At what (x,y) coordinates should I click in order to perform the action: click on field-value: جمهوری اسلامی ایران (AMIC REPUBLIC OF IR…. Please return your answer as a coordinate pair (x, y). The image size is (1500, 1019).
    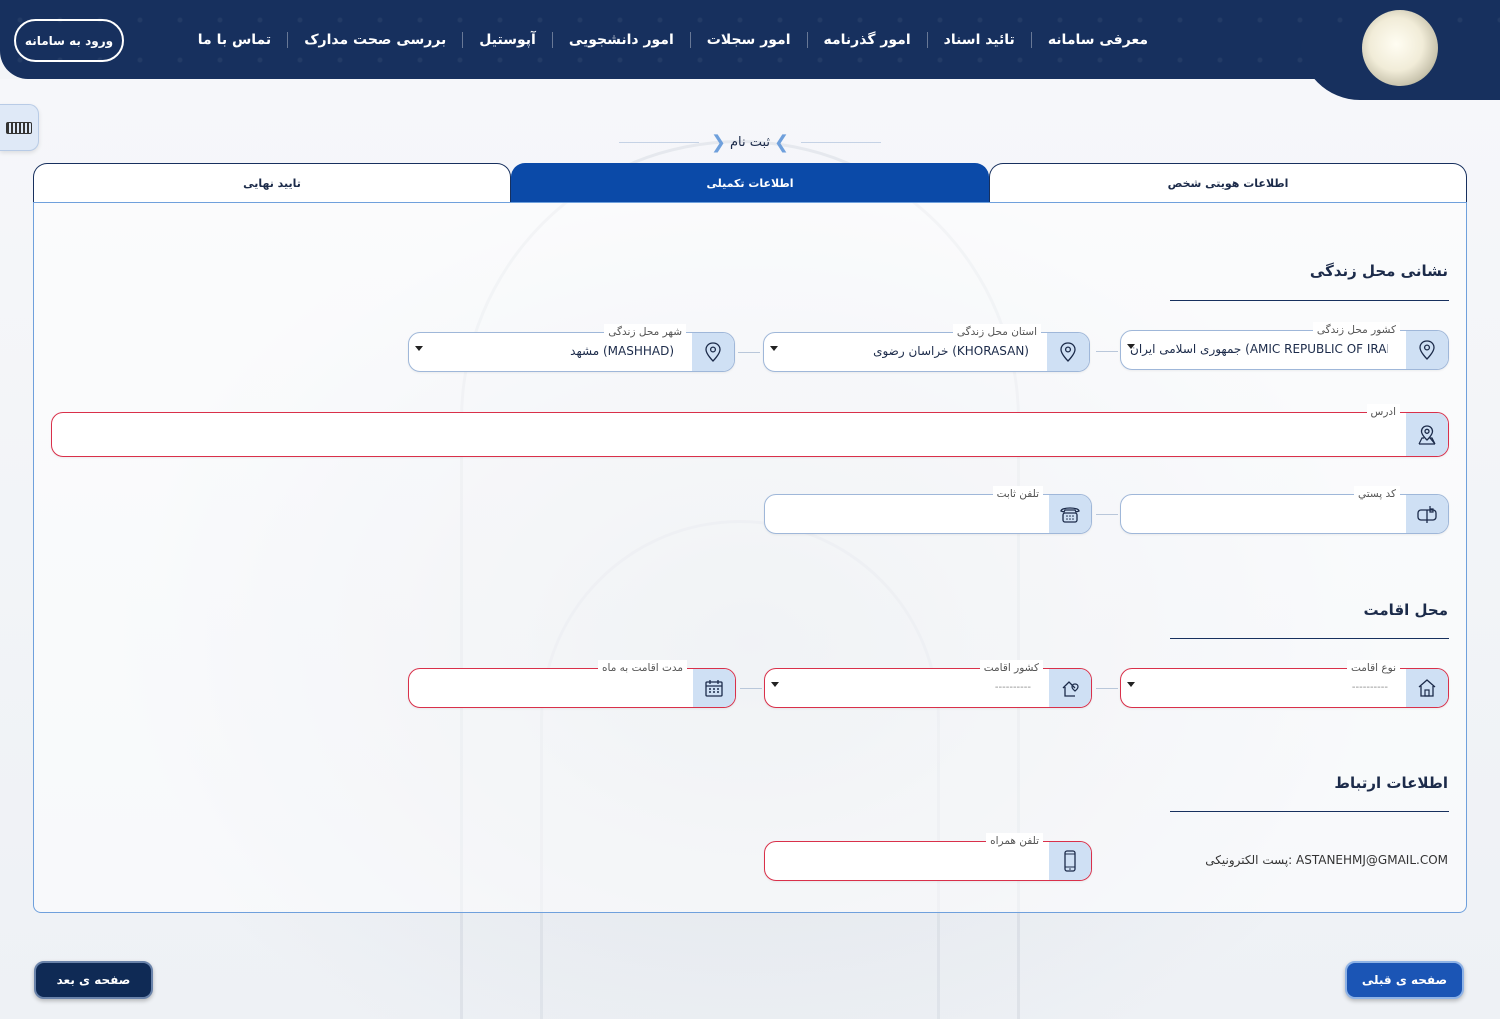
    Looking at the image, I should click on (1259, 349).